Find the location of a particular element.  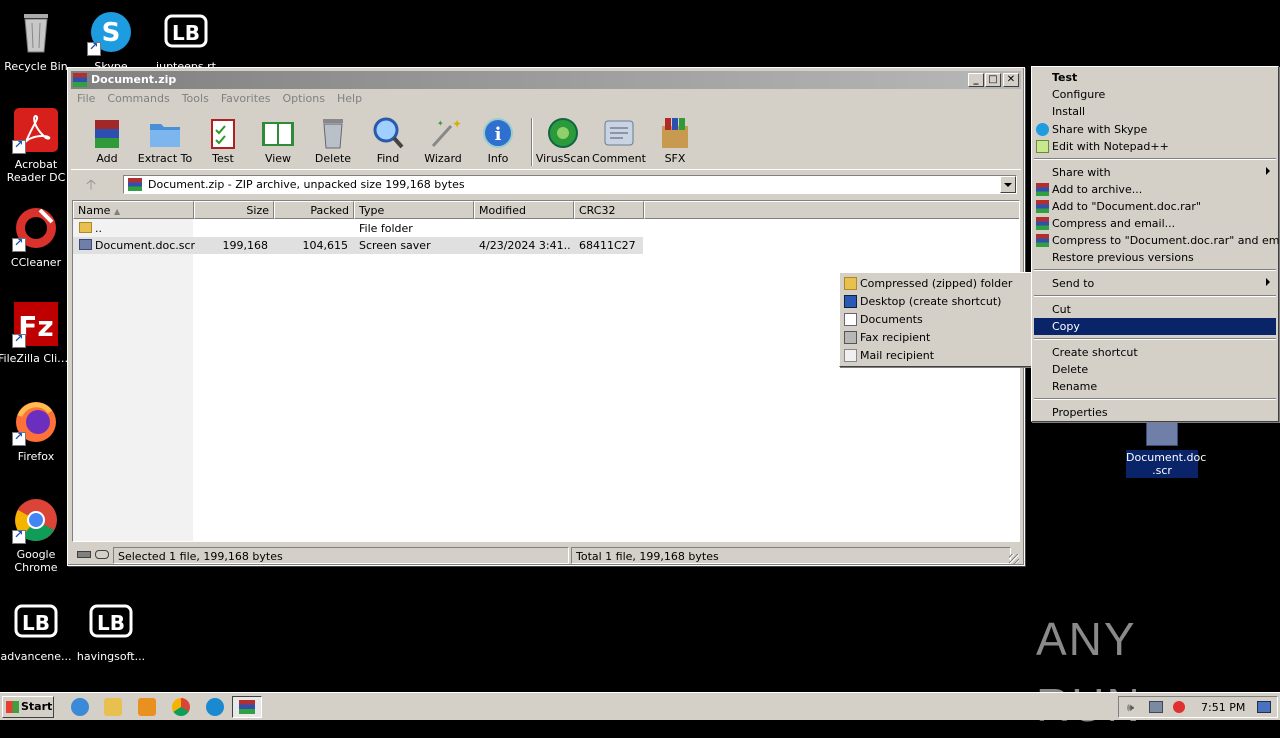

column-header-modified: Modified is located at coordinates (524, 210).